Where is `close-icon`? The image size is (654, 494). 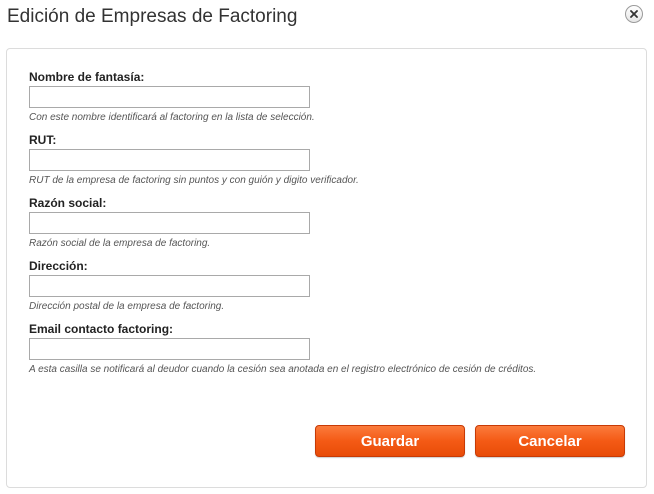
close-icon is located at coordinates (634, 14).